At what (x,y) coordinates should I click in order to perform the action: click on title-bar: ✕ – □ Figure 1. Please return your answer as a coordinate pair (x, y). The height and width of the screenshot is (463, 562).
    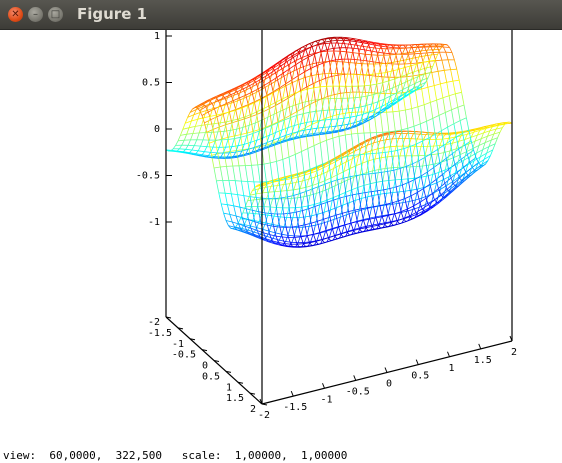
    Looking at the image, I should click on (281, 15).